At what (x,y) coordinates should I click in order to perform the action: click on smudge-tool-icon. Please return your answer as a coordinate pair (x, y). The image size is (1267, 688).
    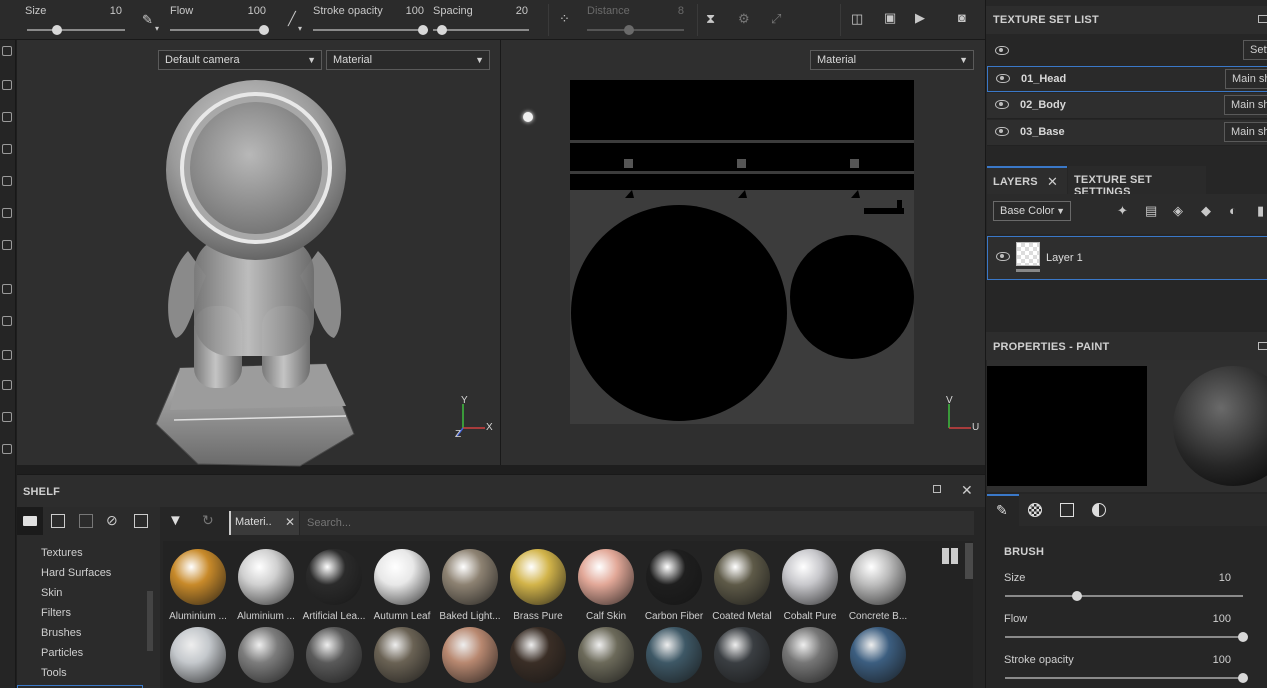
    Looking at the image, I should click on (7, 181).